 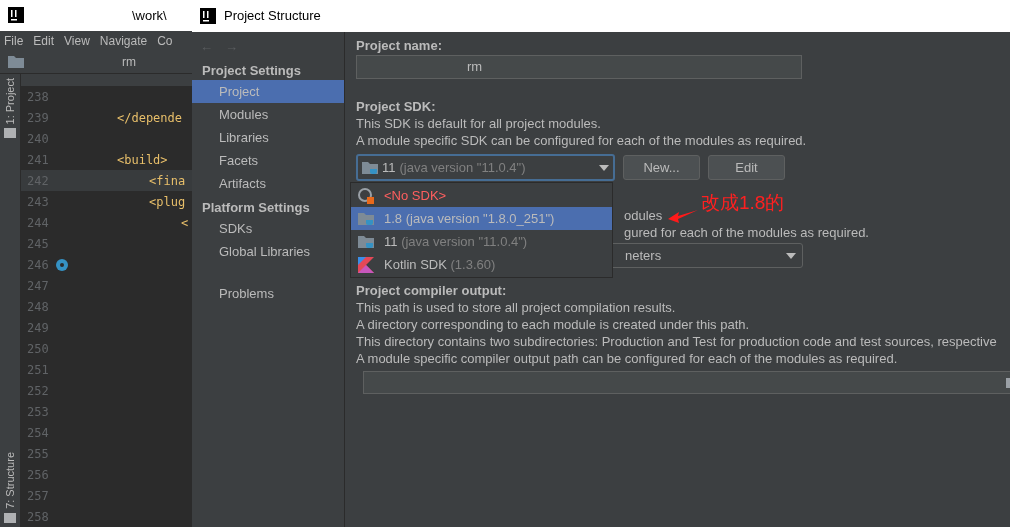 What do you see at coordinates (123, 40) in the screenshot?
I see `menu-item: Navigate` at bounding box center [123, 40].